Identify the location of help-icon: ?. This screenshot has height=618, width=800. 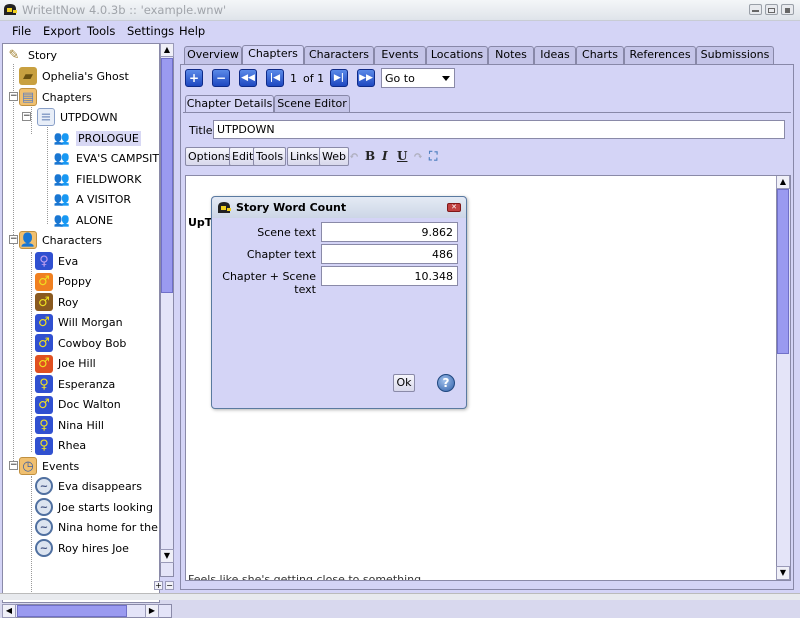
(446, 383).